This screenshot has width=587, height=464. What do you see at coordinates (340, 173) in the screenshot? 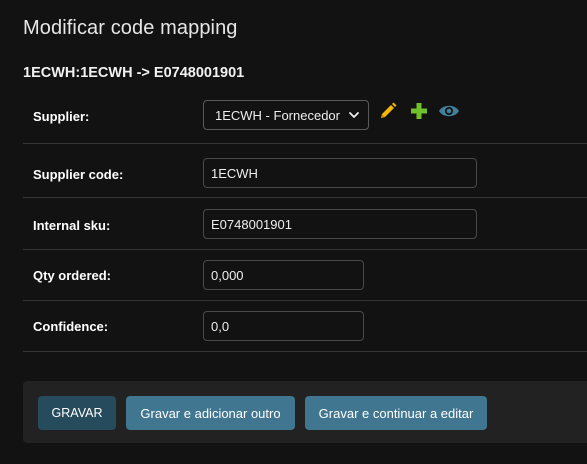
I see `supplier-code-input` at bounding box center [340, 173].